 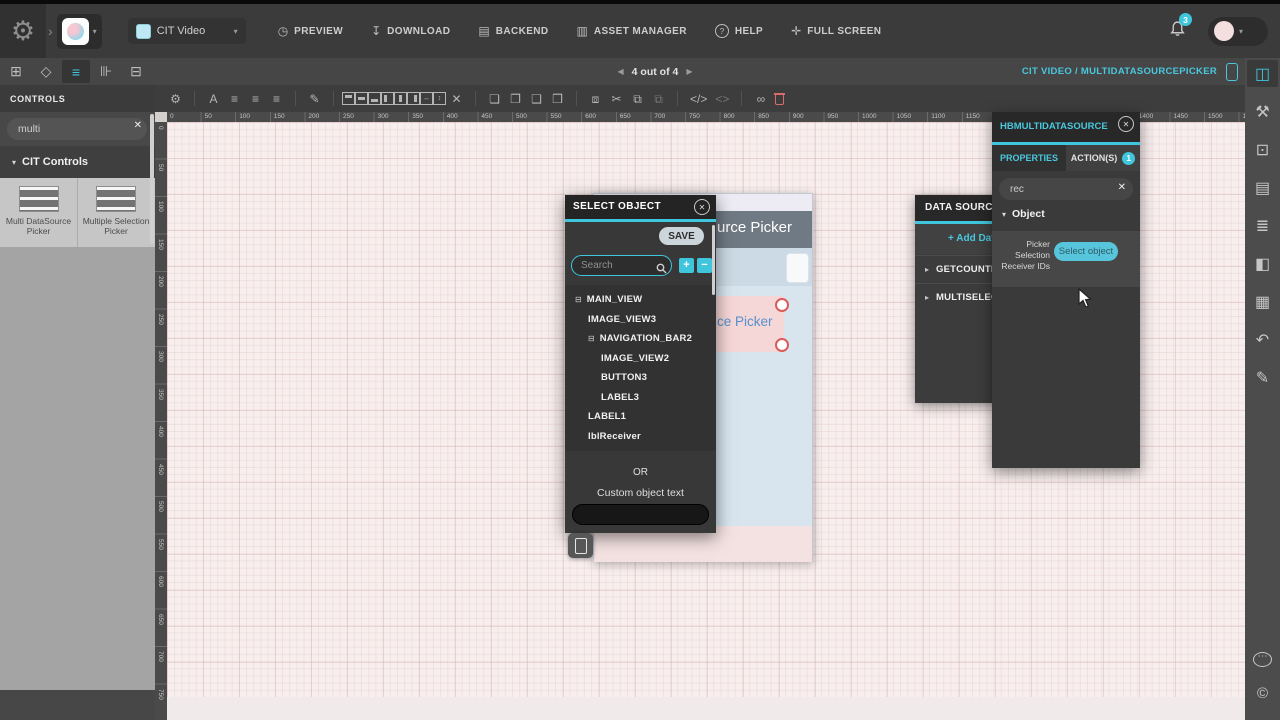 What do you see at coordinates (681, 236) in the screenshot?
I see `save-button: SAVE` at bounding box center [681, 236].